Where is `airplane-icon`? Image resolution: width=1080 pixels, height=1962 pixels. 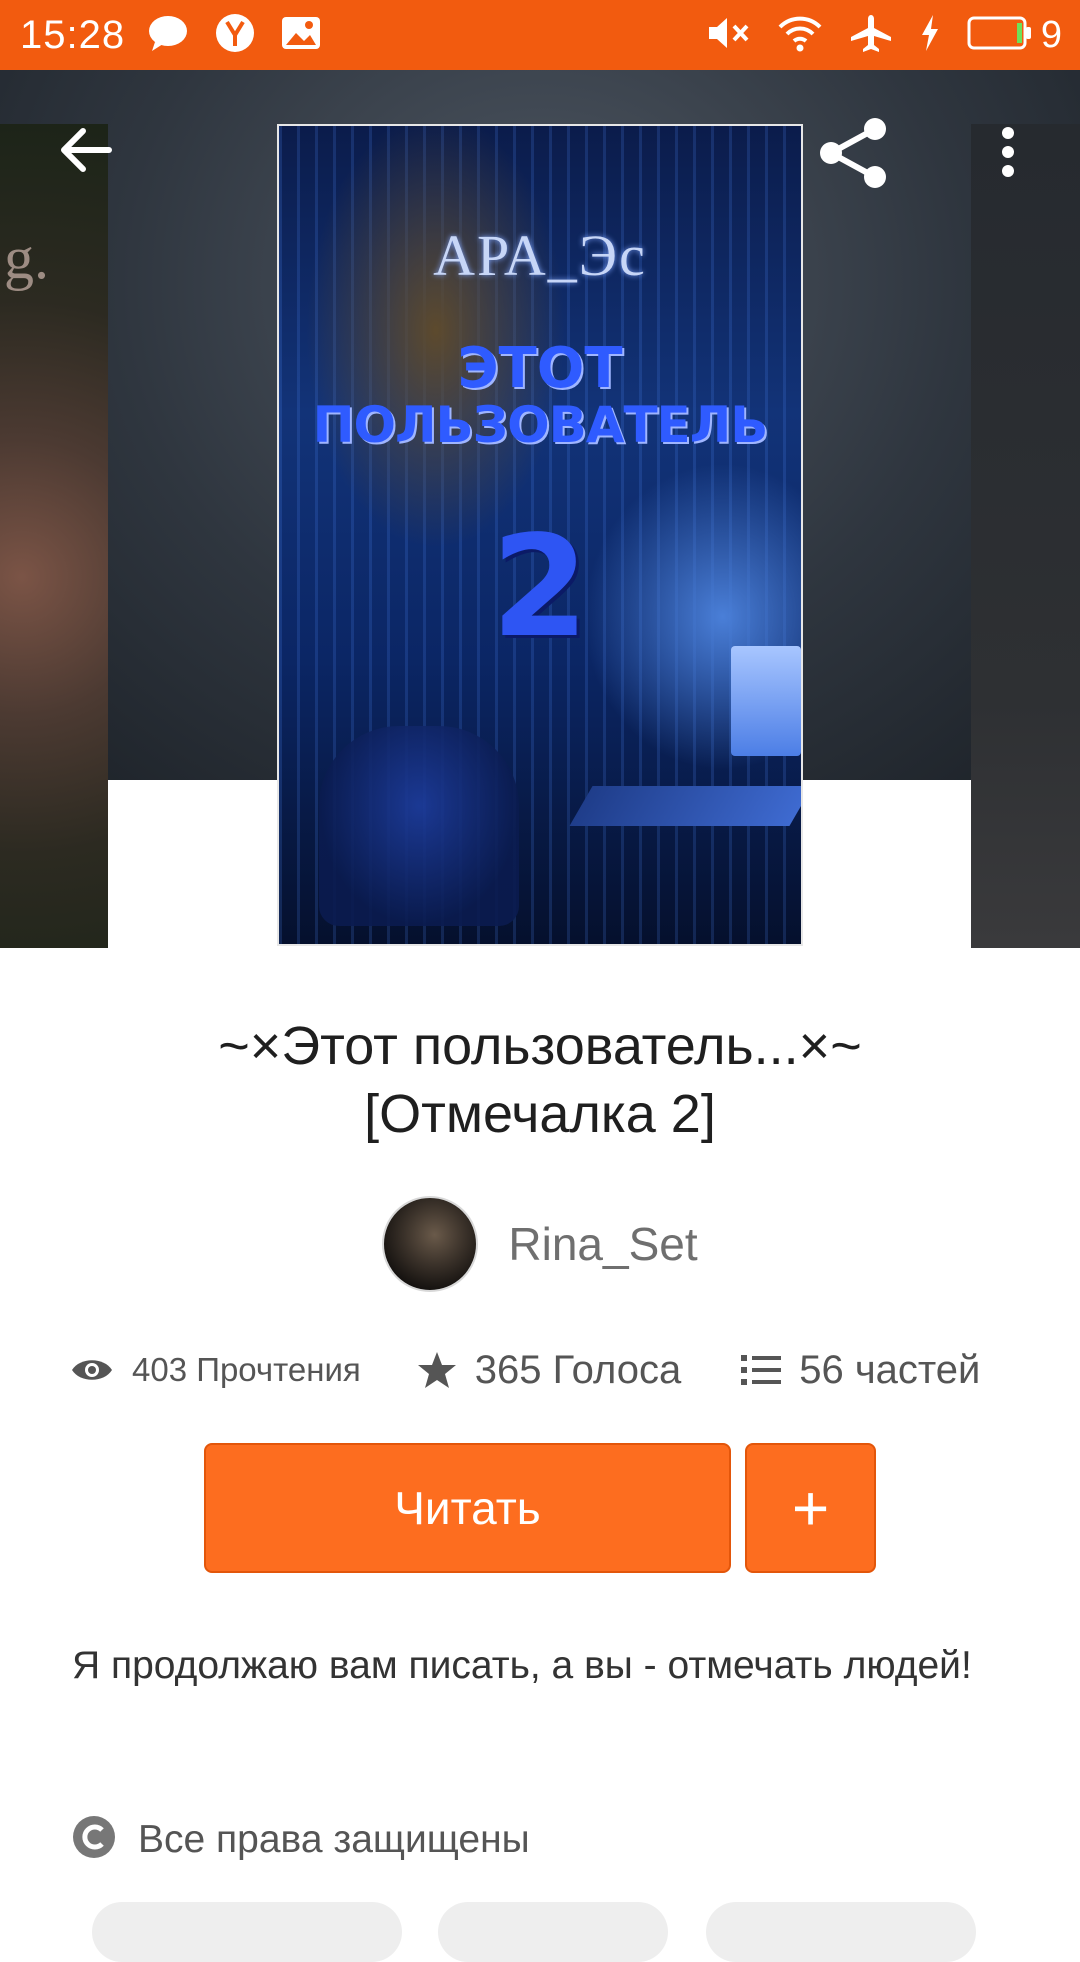
airplane-icon is located at coordinates (871, 35).